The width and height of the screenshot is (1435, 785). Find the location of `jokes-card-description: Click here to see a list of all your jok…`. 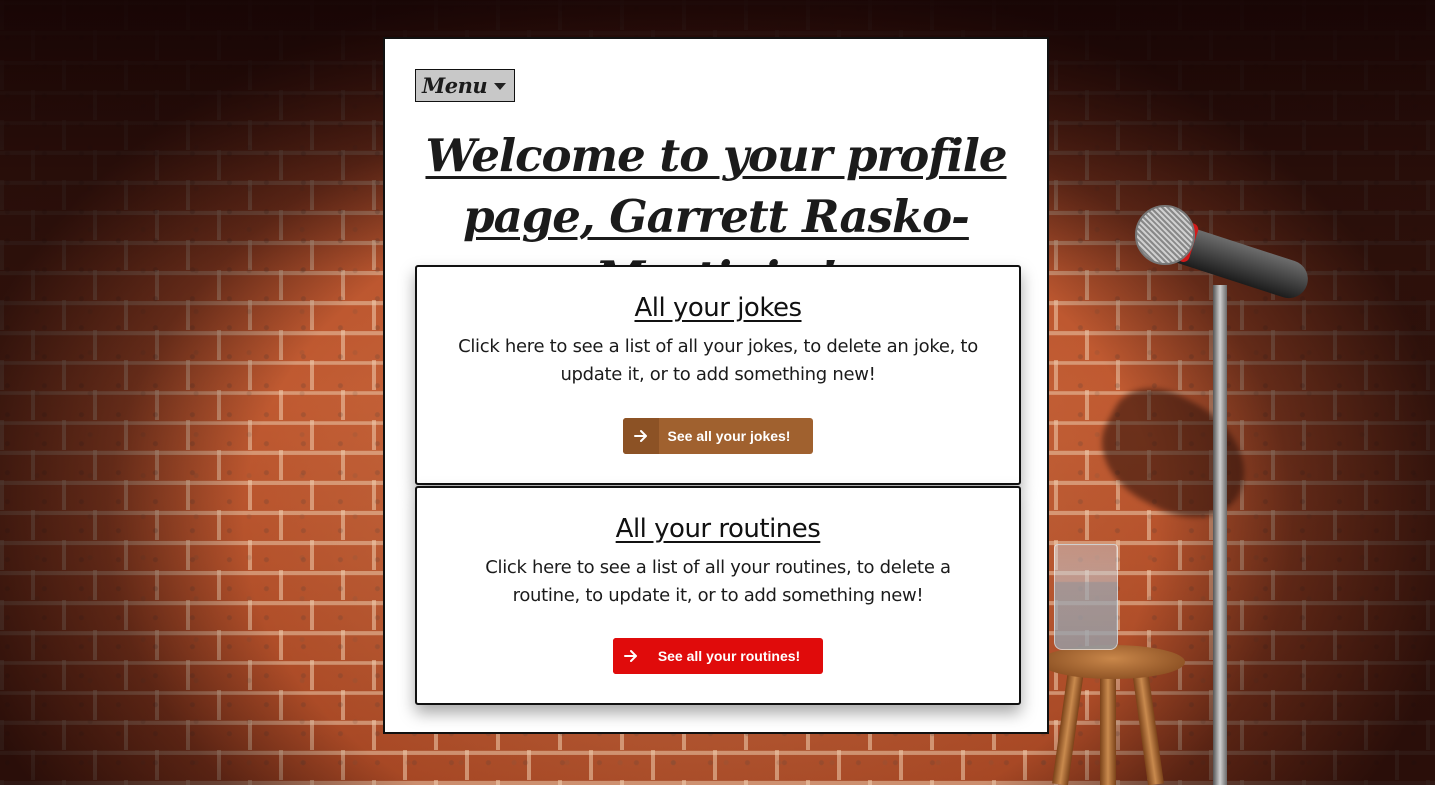

jokes-card-description: Click here to see a list of all your jok… is located at coordinates (718, 360).